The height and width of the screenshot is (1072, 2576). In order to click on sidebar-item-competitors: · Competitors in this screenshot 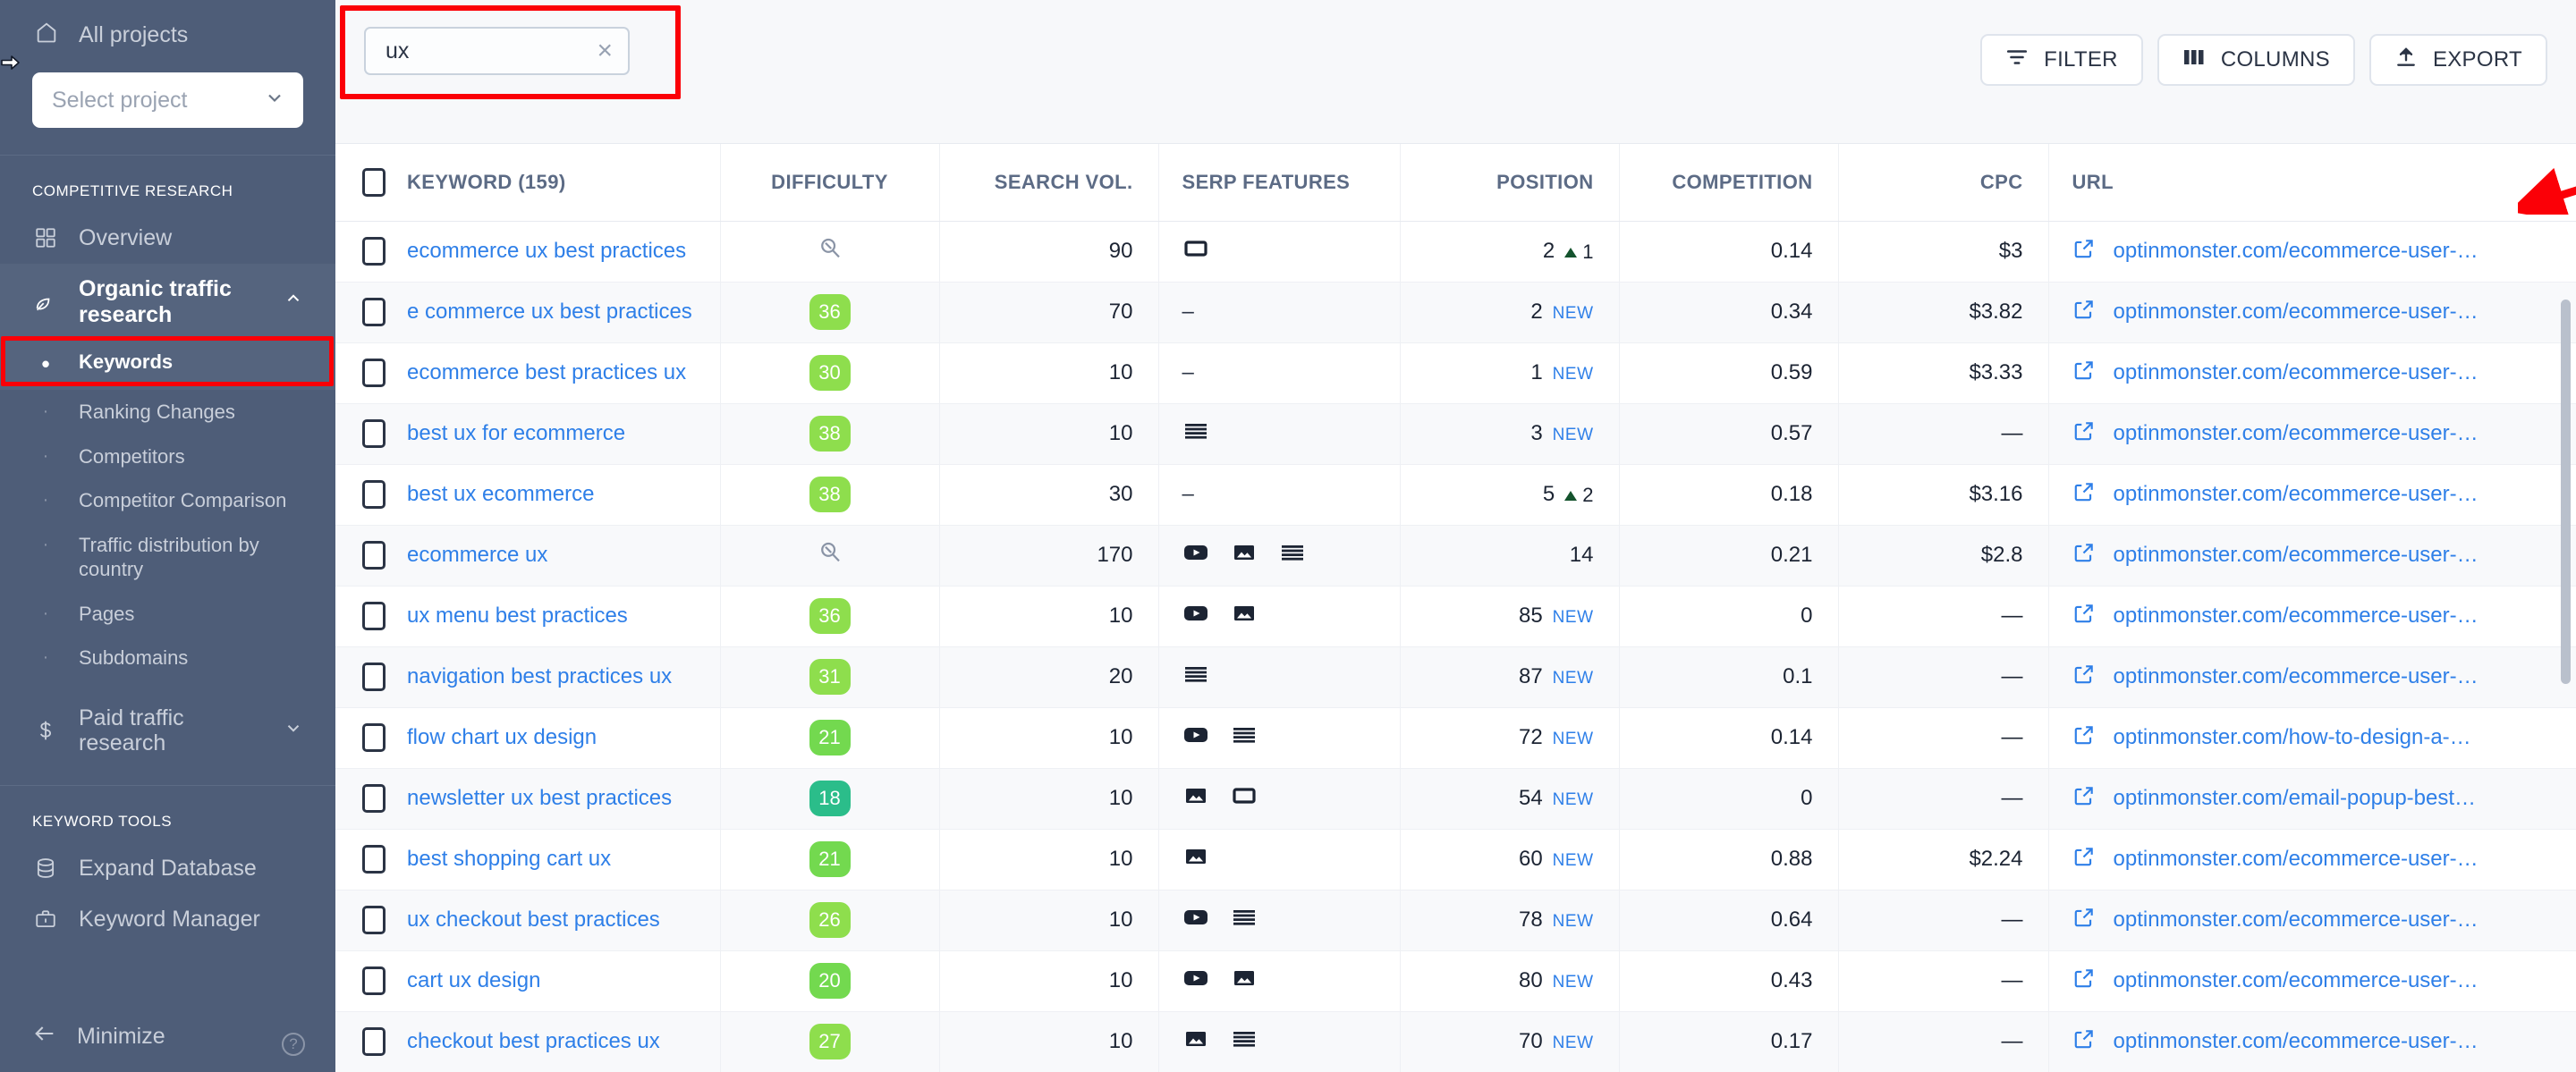, I will do `click(167, 457)`.